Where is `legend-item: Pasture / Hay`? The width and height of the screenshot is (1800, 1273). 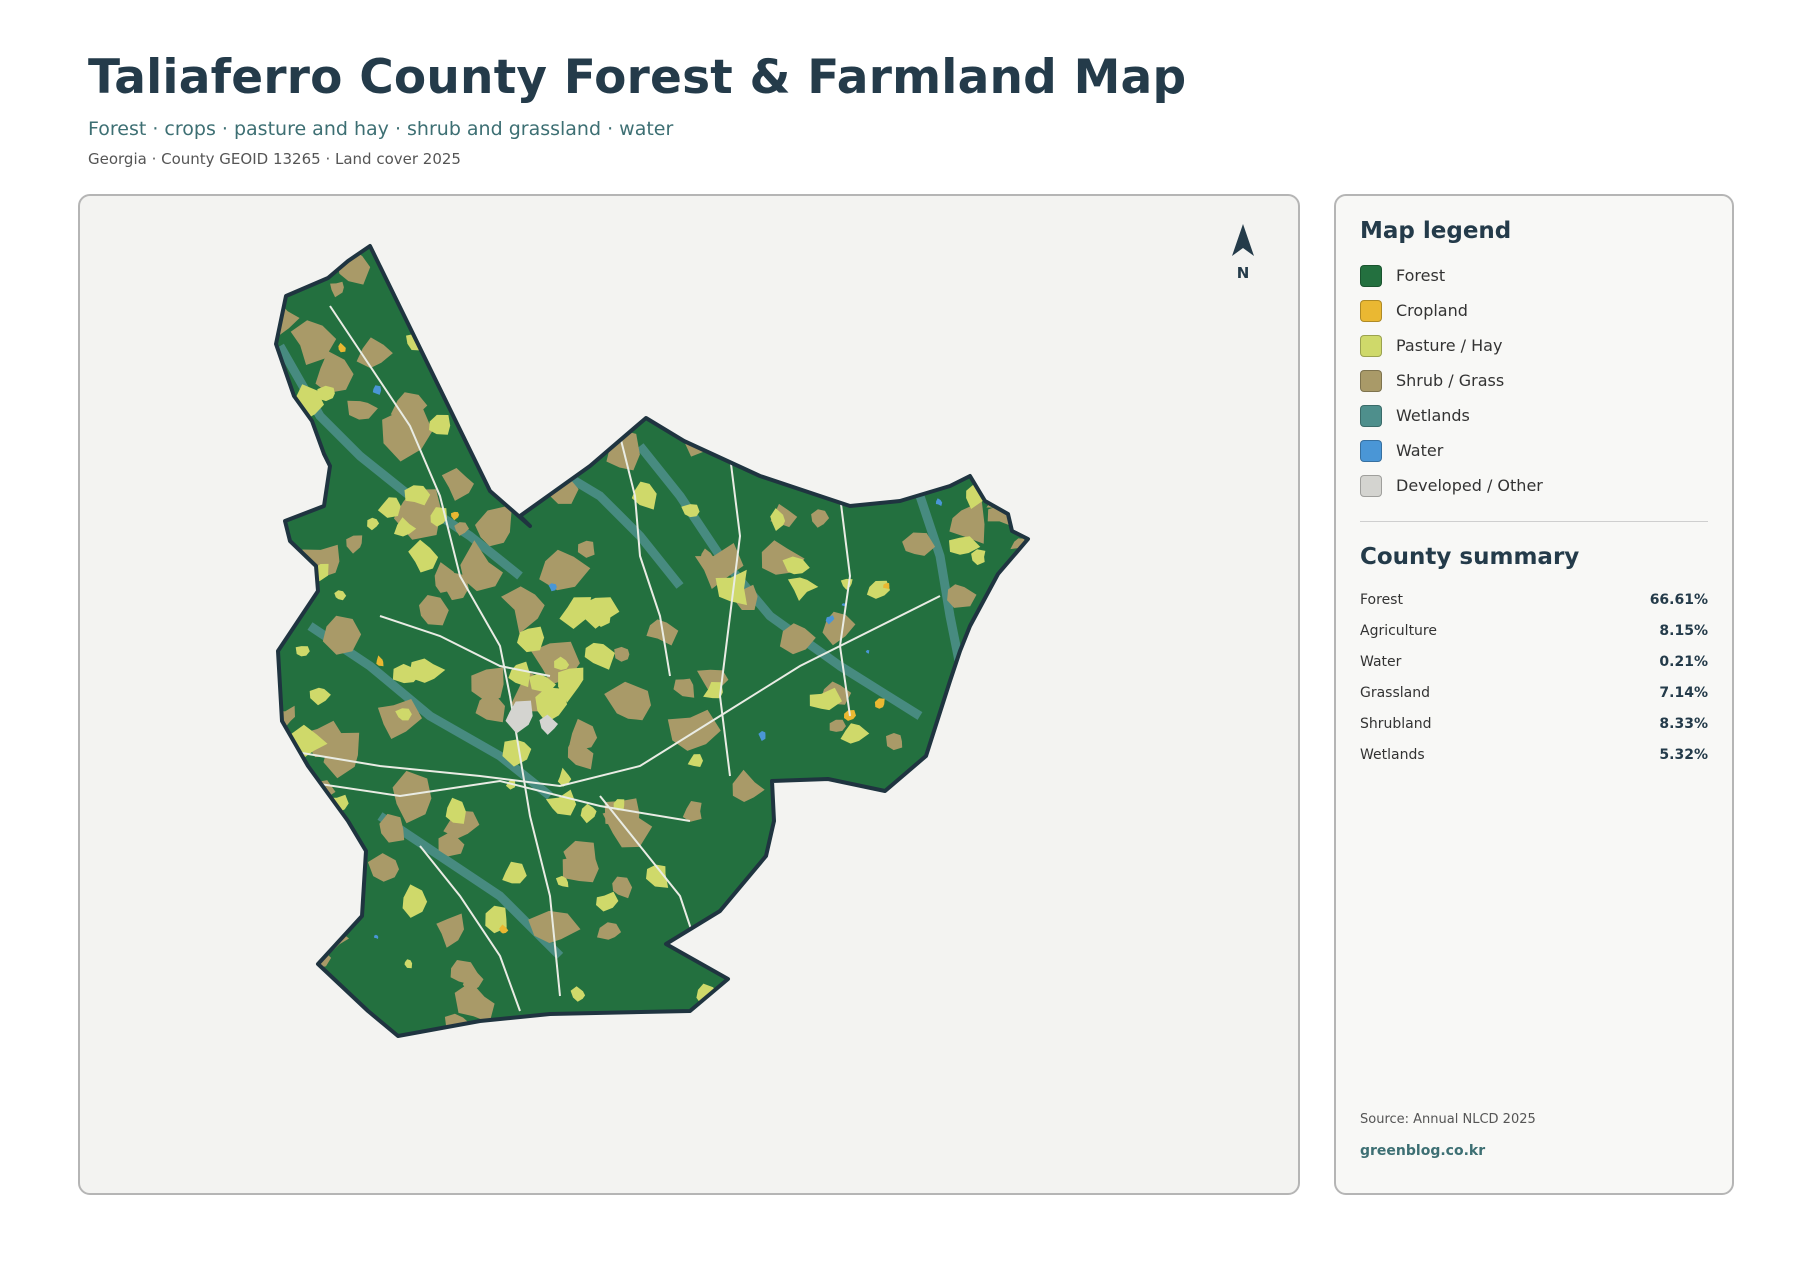
legend-item: Pasture / Hay is located at coordinates (1534, 345).